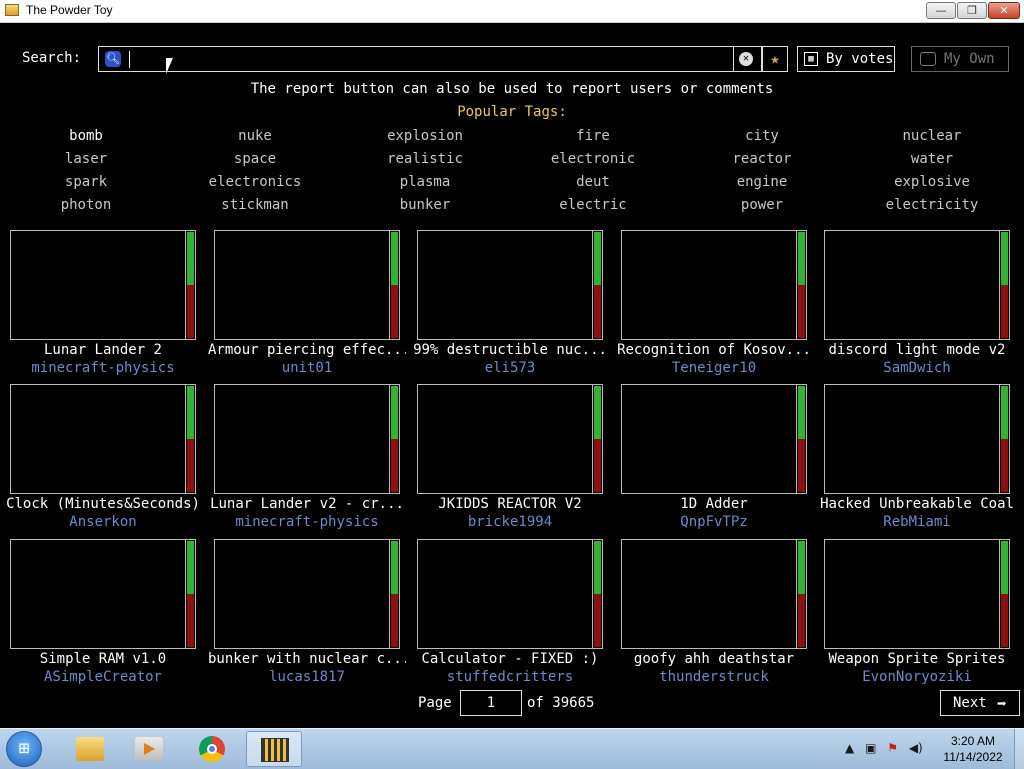 The height and width of the screenshot is (769, 1024). Describe the element at coordinates (762, 136) in the screenshot. I see `tag-city: city` at that location.